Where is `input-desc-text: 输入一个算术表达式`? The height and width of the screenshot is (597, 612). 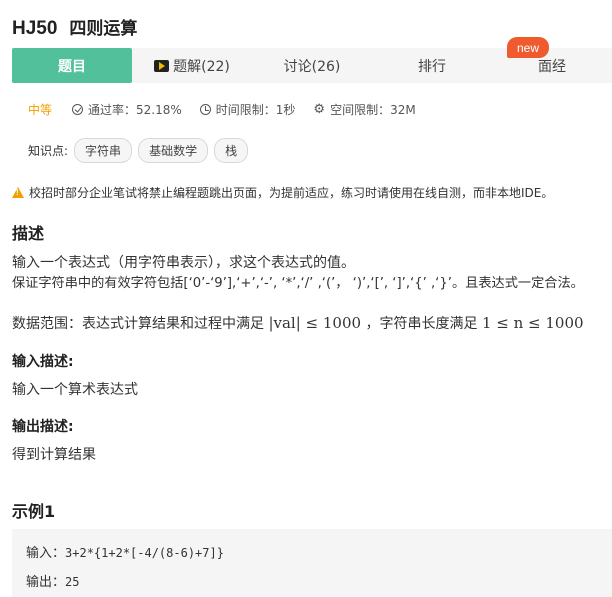
input-desc-text: 输入一个算术表达式 is located at coordinates (75, 390).